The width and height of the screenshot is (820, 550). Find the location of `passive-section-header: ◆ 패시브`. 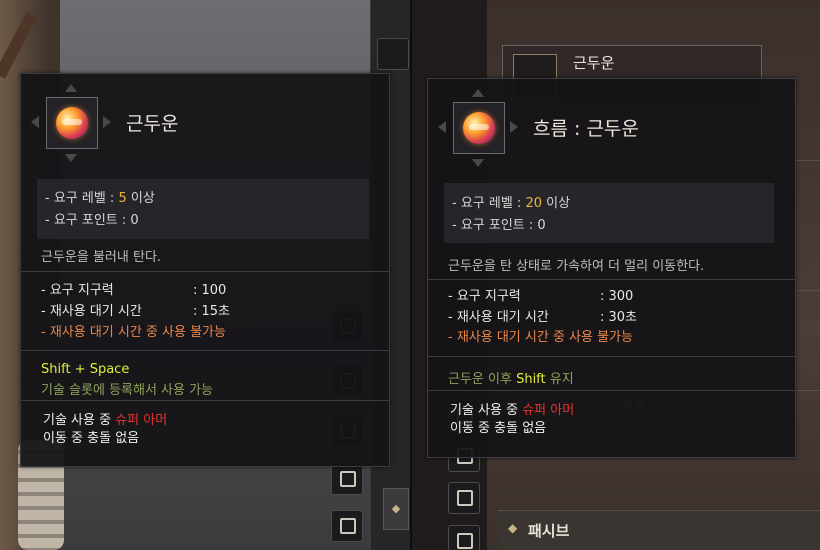

passive-section-header: ◆ 패시브 is located at coordinates (659, 530).